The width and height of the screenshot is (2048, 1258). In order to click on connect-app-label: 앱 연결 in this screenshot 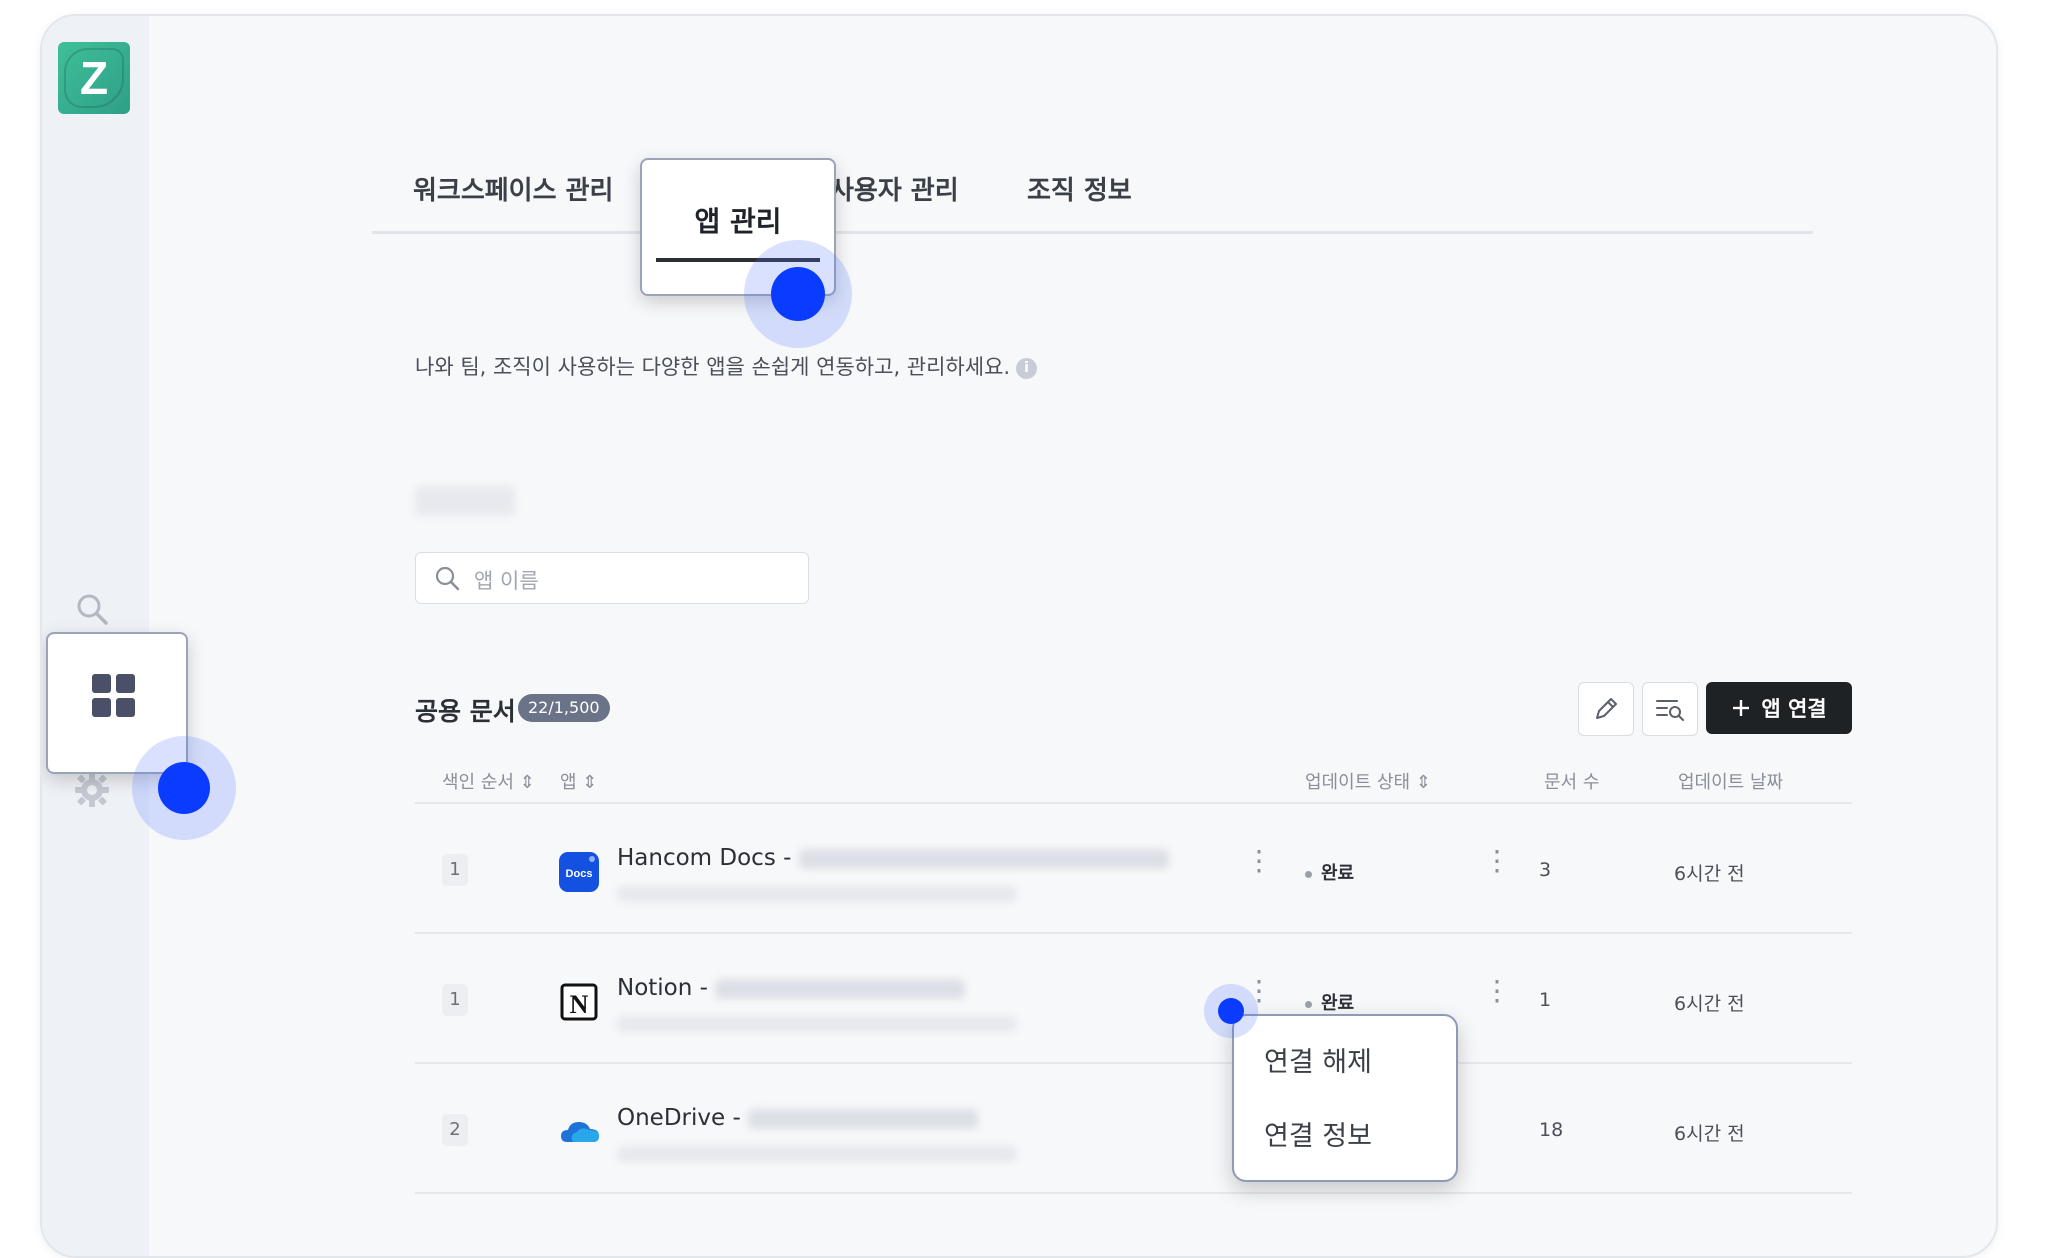, I will do `click(1794, 709)`.